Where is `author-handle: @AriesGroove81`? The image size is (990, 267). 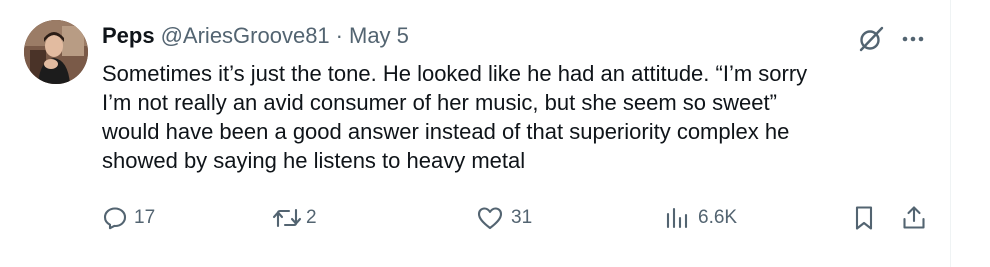 author-handle: @AriesGroove81 is located at coordinates (245, 36).